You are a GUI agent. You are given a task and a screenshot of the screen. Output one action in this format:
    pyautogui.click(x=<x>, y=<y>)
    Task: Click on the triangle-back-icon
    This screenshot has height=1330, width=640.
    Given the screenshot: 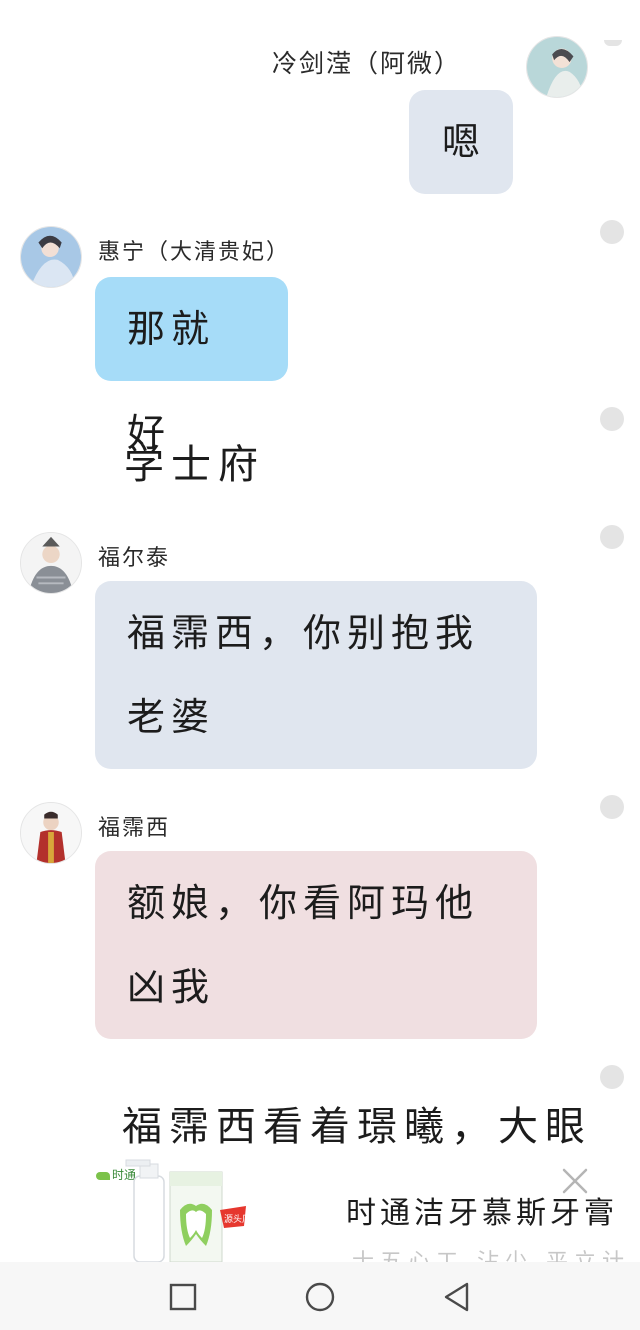 What is the action you would take?
    pyautogui.click(x=457, y=1297)
    